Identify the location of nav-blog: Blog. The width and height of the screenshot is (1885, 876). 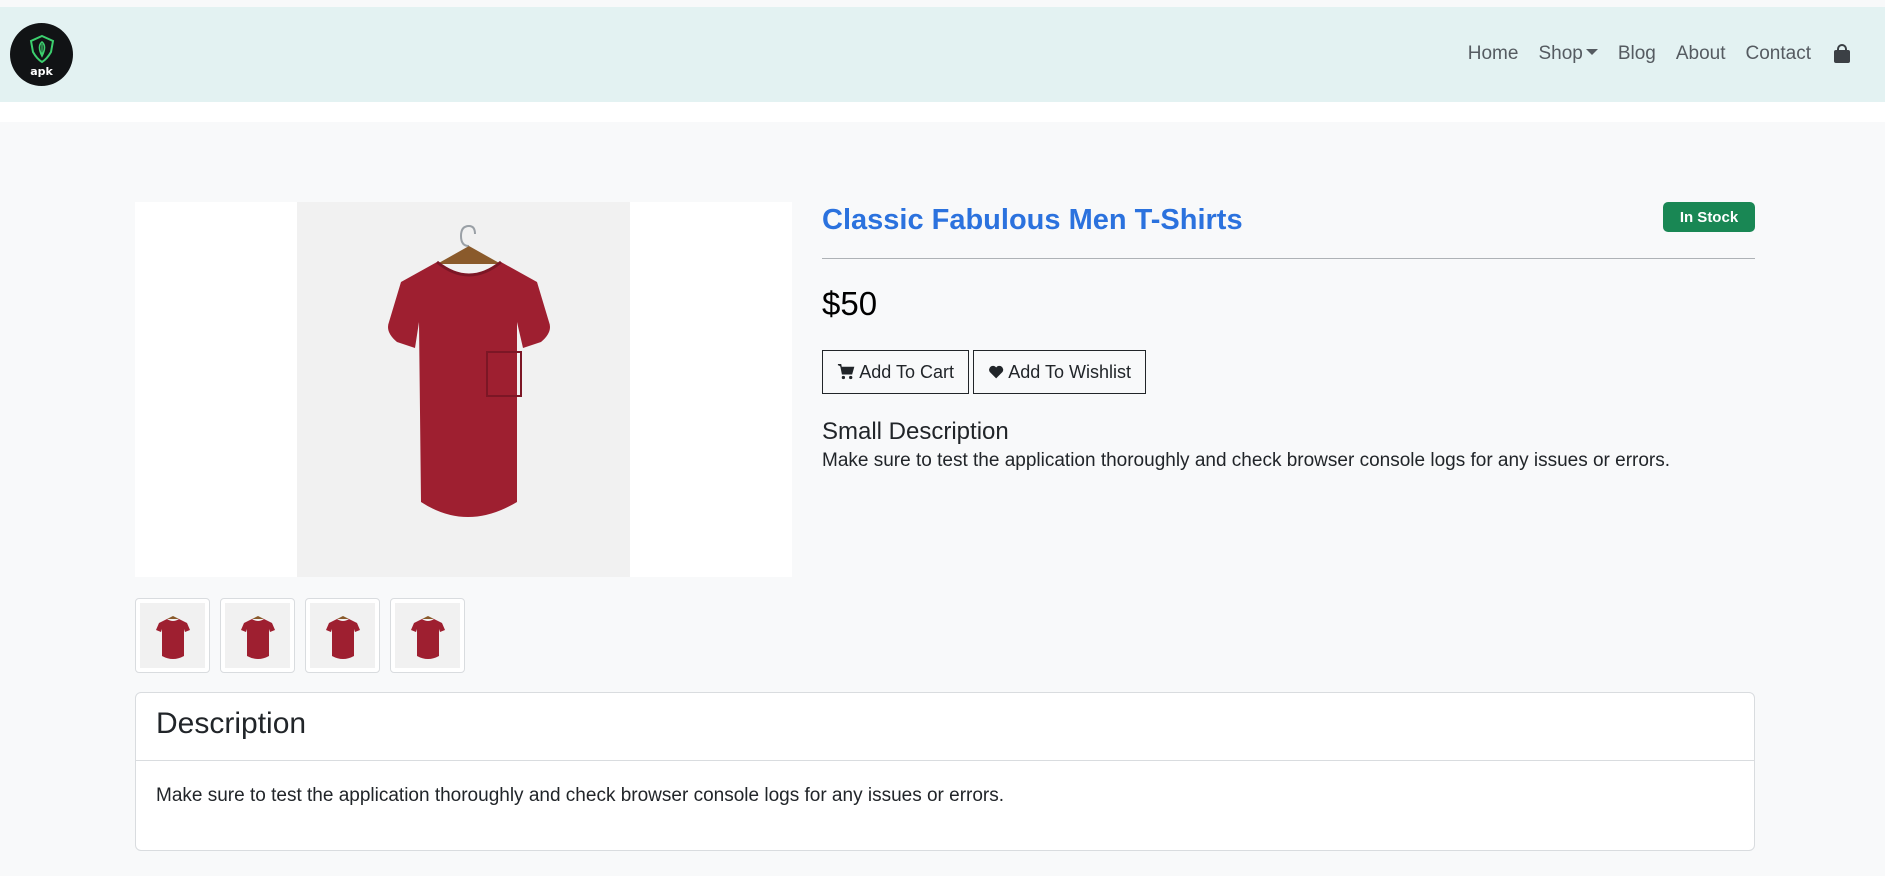
(1637, 54).